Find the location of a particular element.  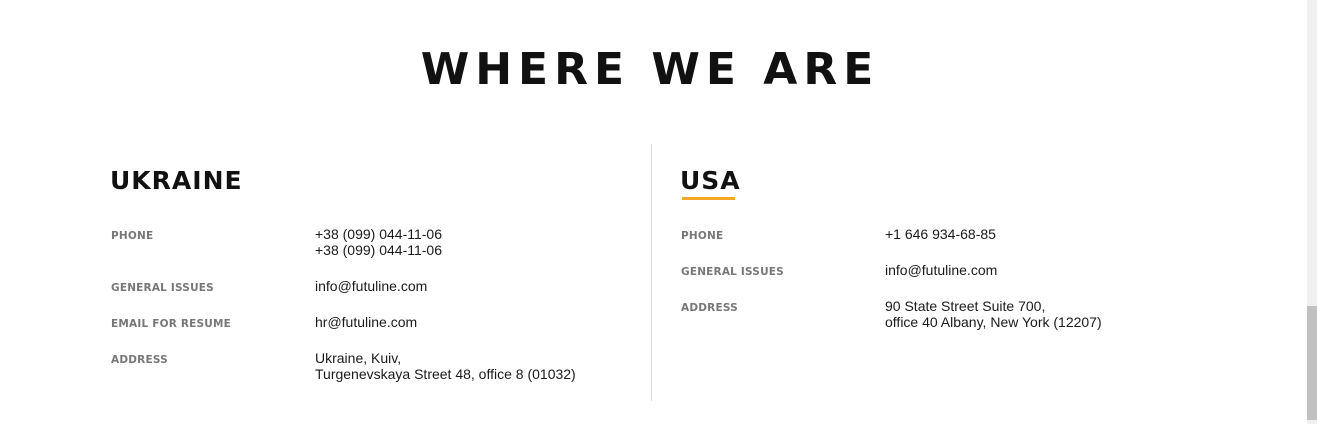

usa-address-line-1: 90 State Street Suite 700, is located at coordinates (965, 306).